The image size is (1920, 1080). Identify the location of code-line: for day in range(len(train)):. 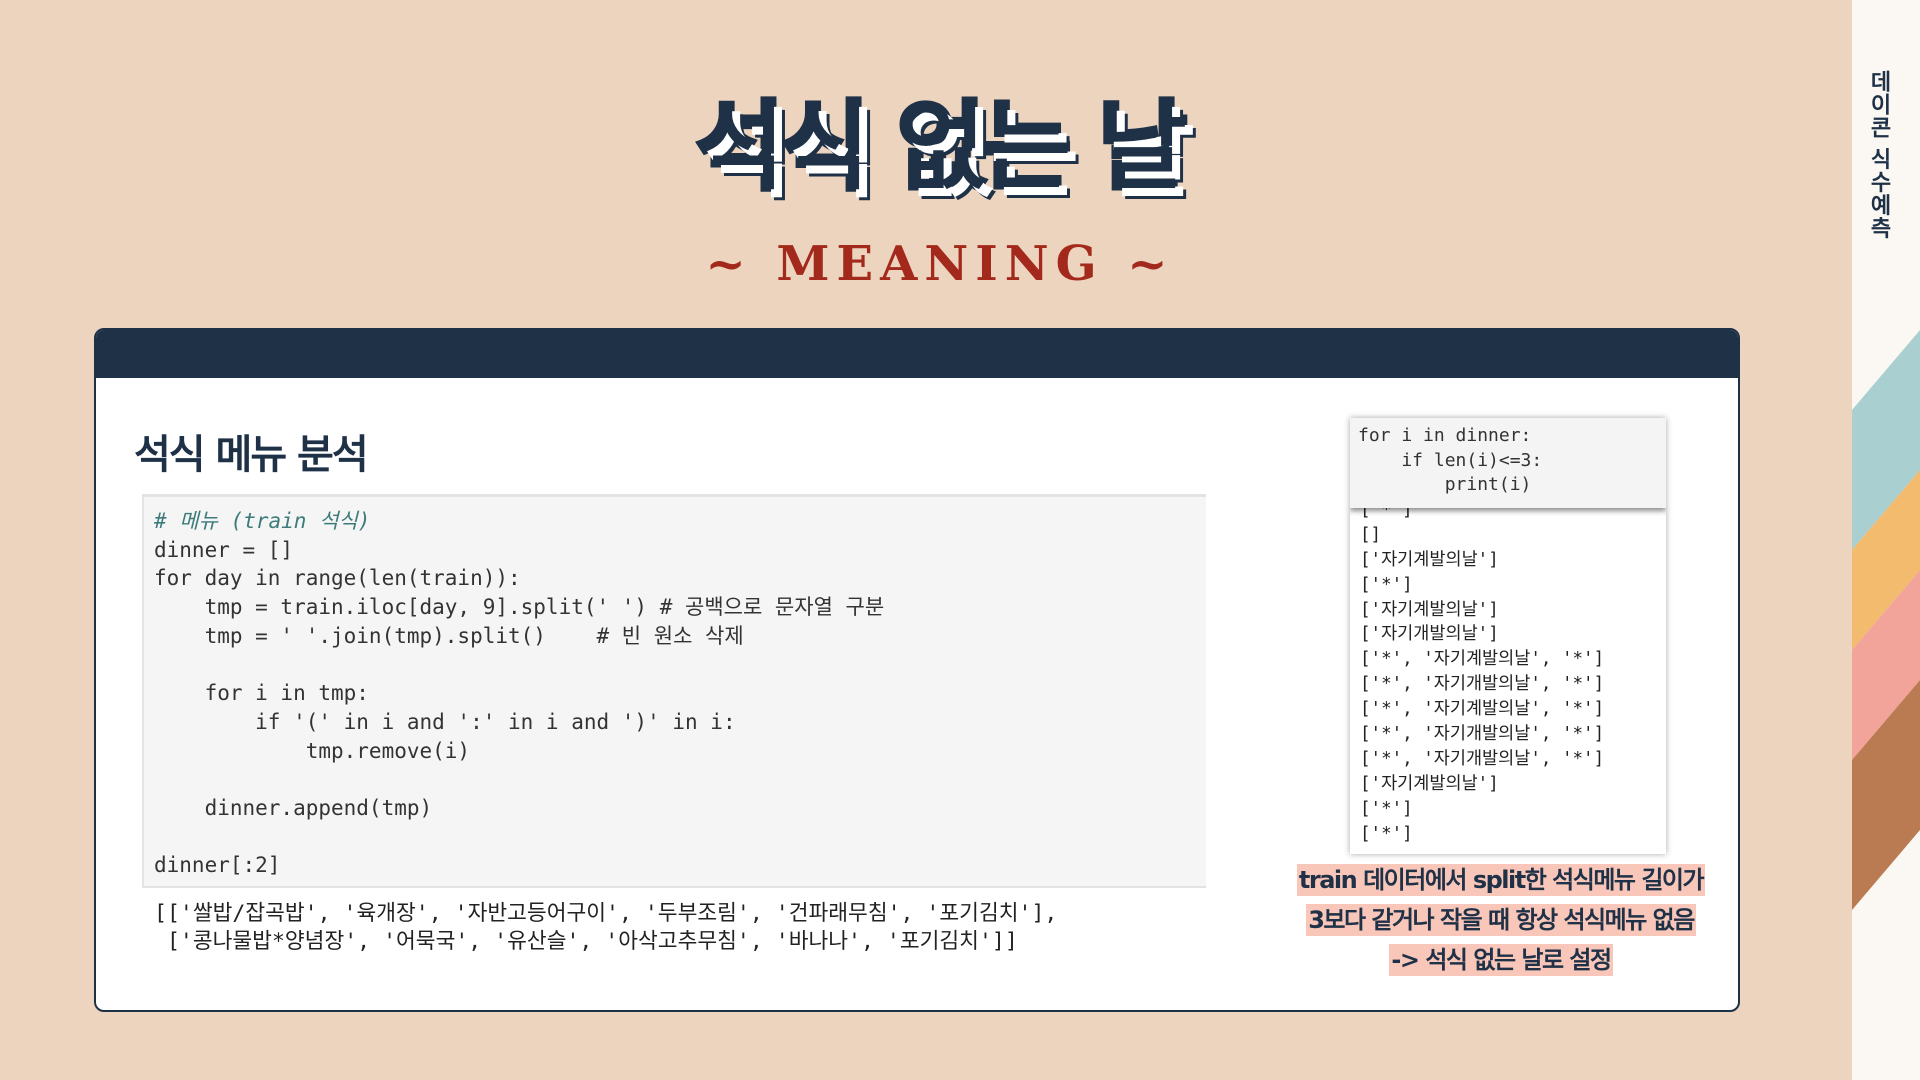
(337, 578).